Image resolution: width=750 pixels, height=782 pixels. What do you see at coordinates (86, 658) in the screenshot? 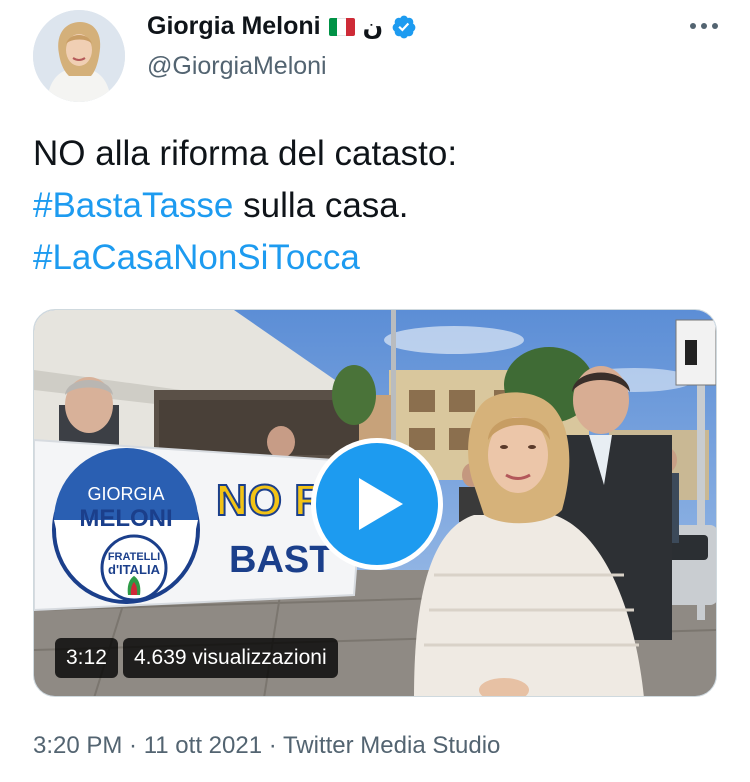
I see `video-duration-badge: 3:12` at bounding box center [86, 658].